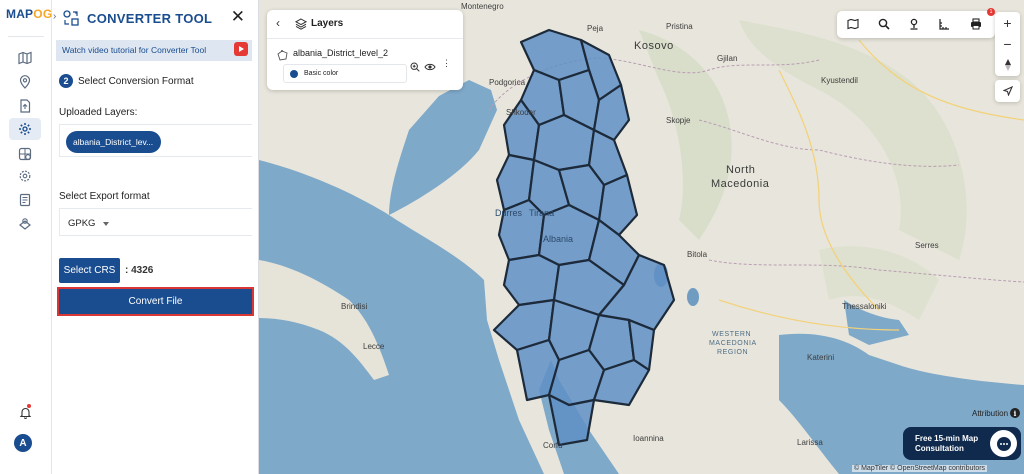 This screenshot has height=474, width=1024. I want to click on chevron-down-icon, so click(106, 224).